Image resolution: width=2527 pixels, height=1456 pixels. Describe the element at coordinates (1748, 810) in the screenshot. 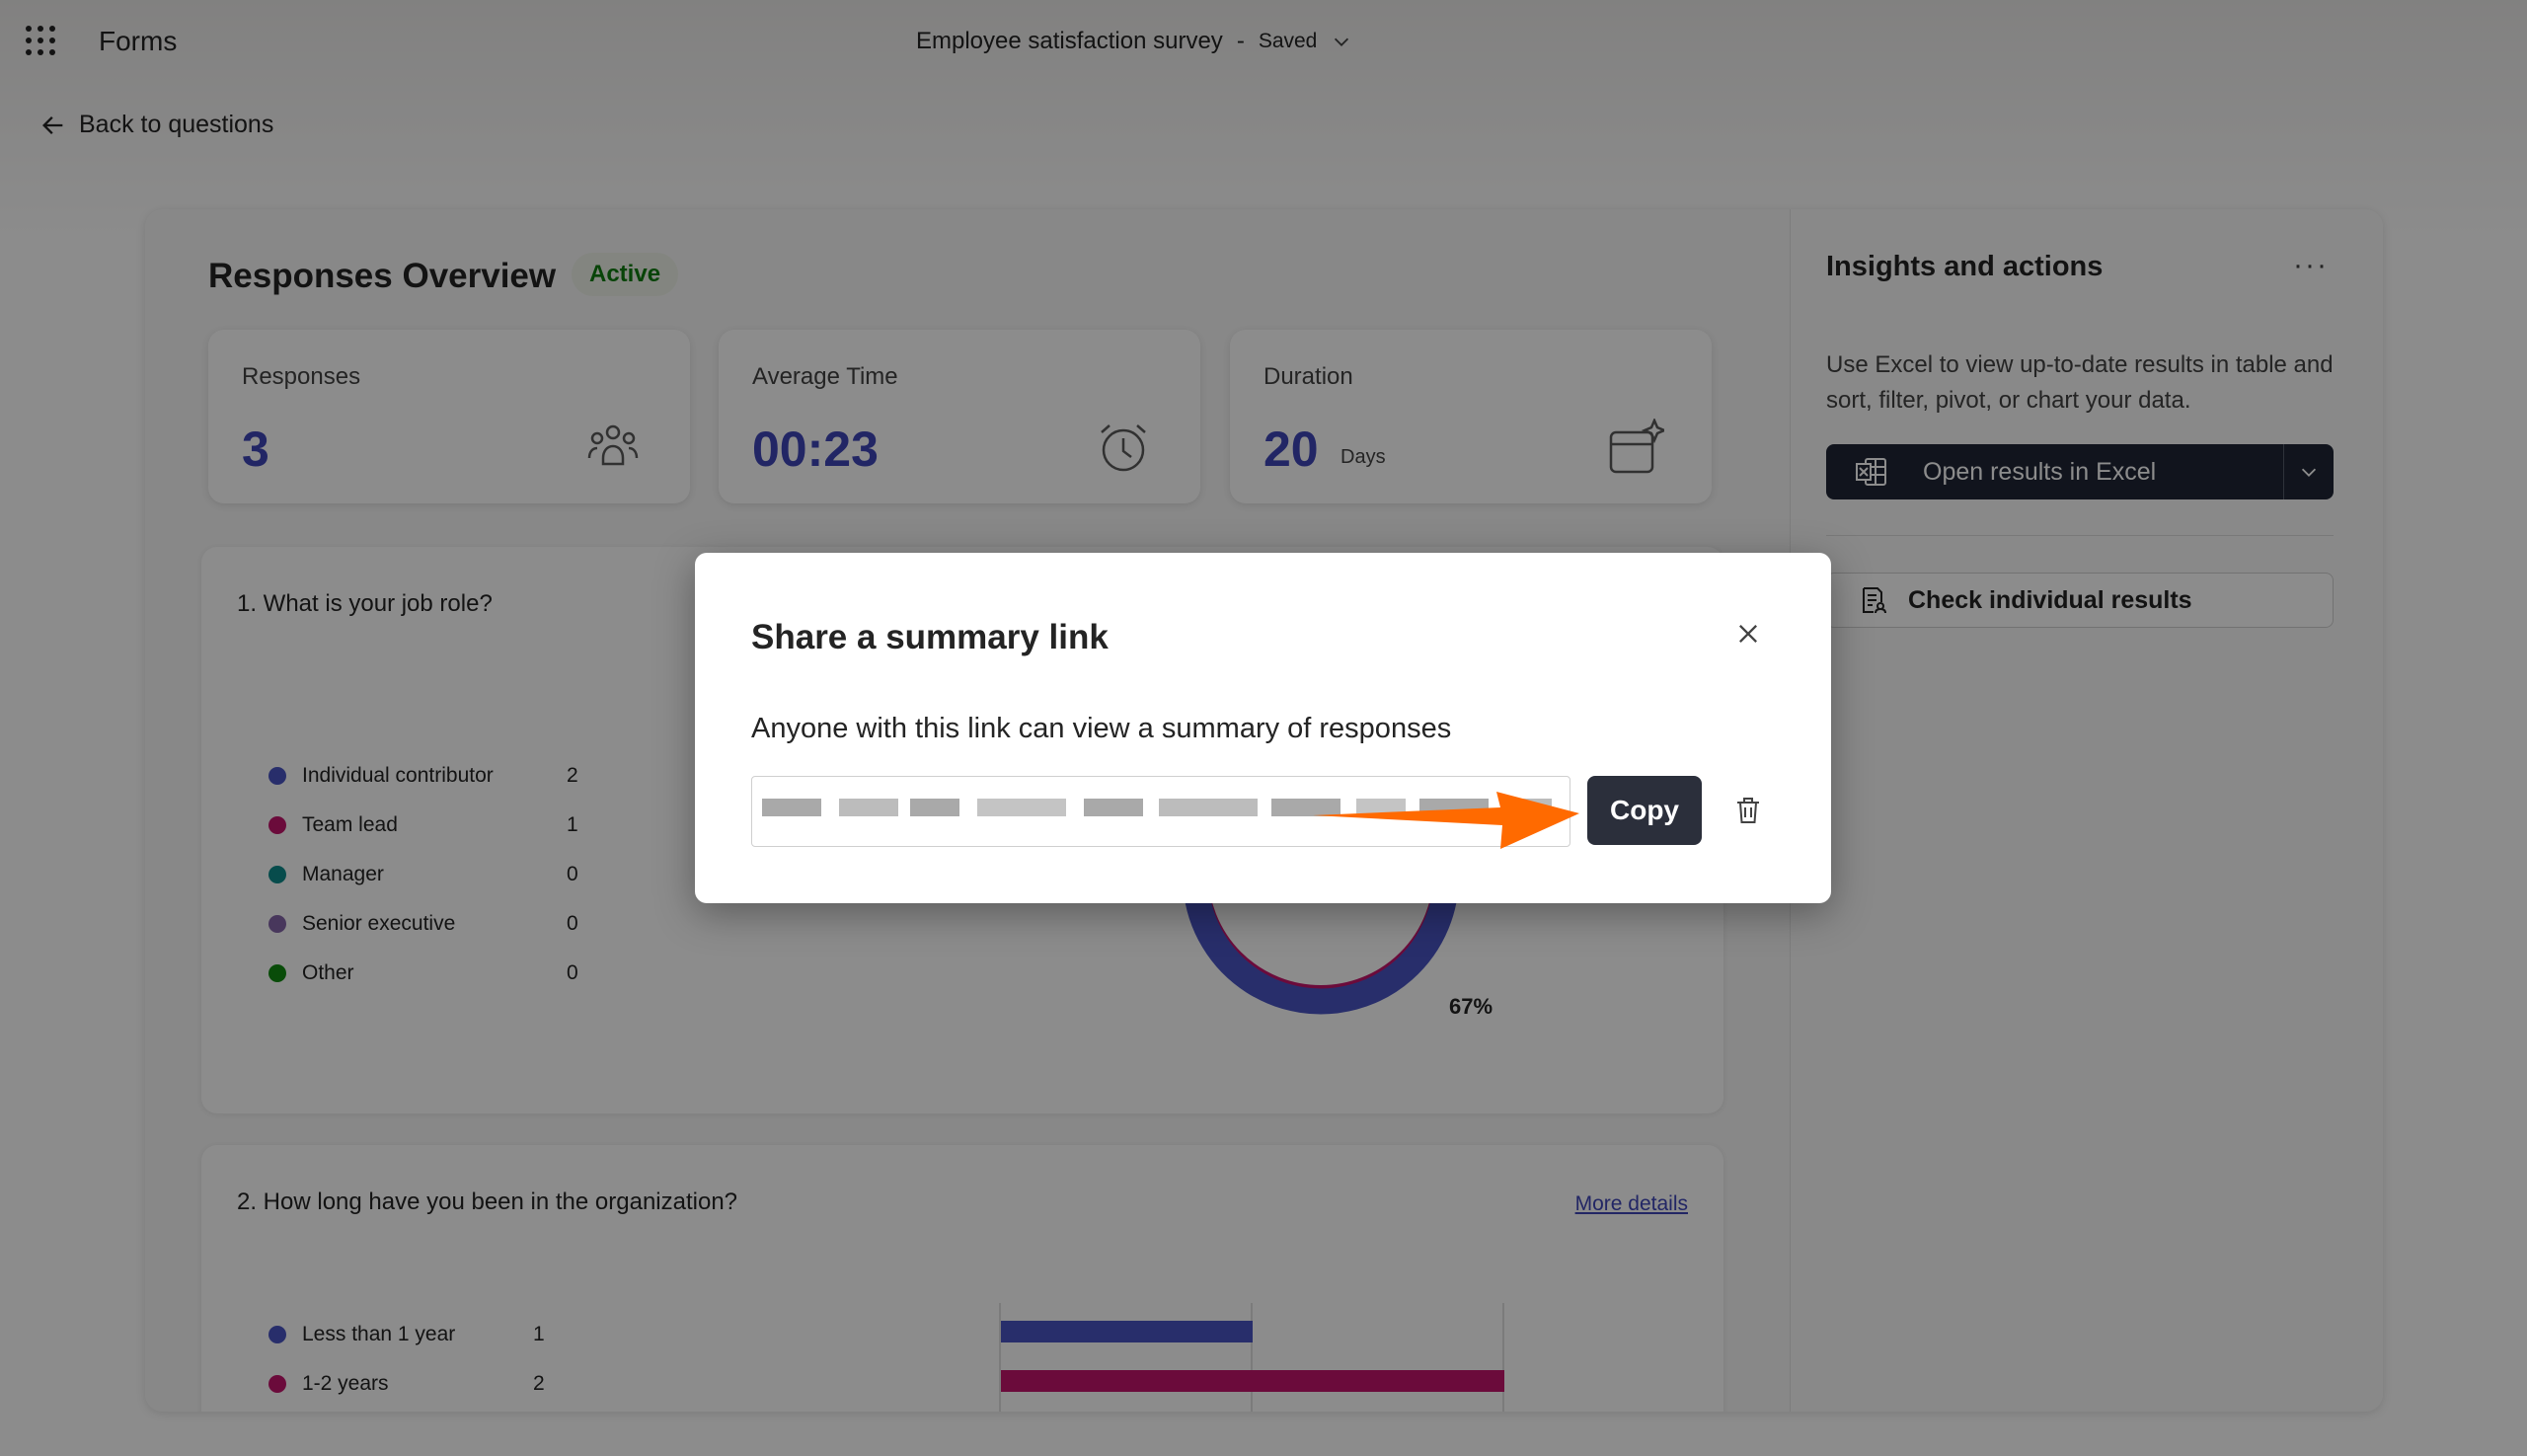

I see `trash-icon` at that location.